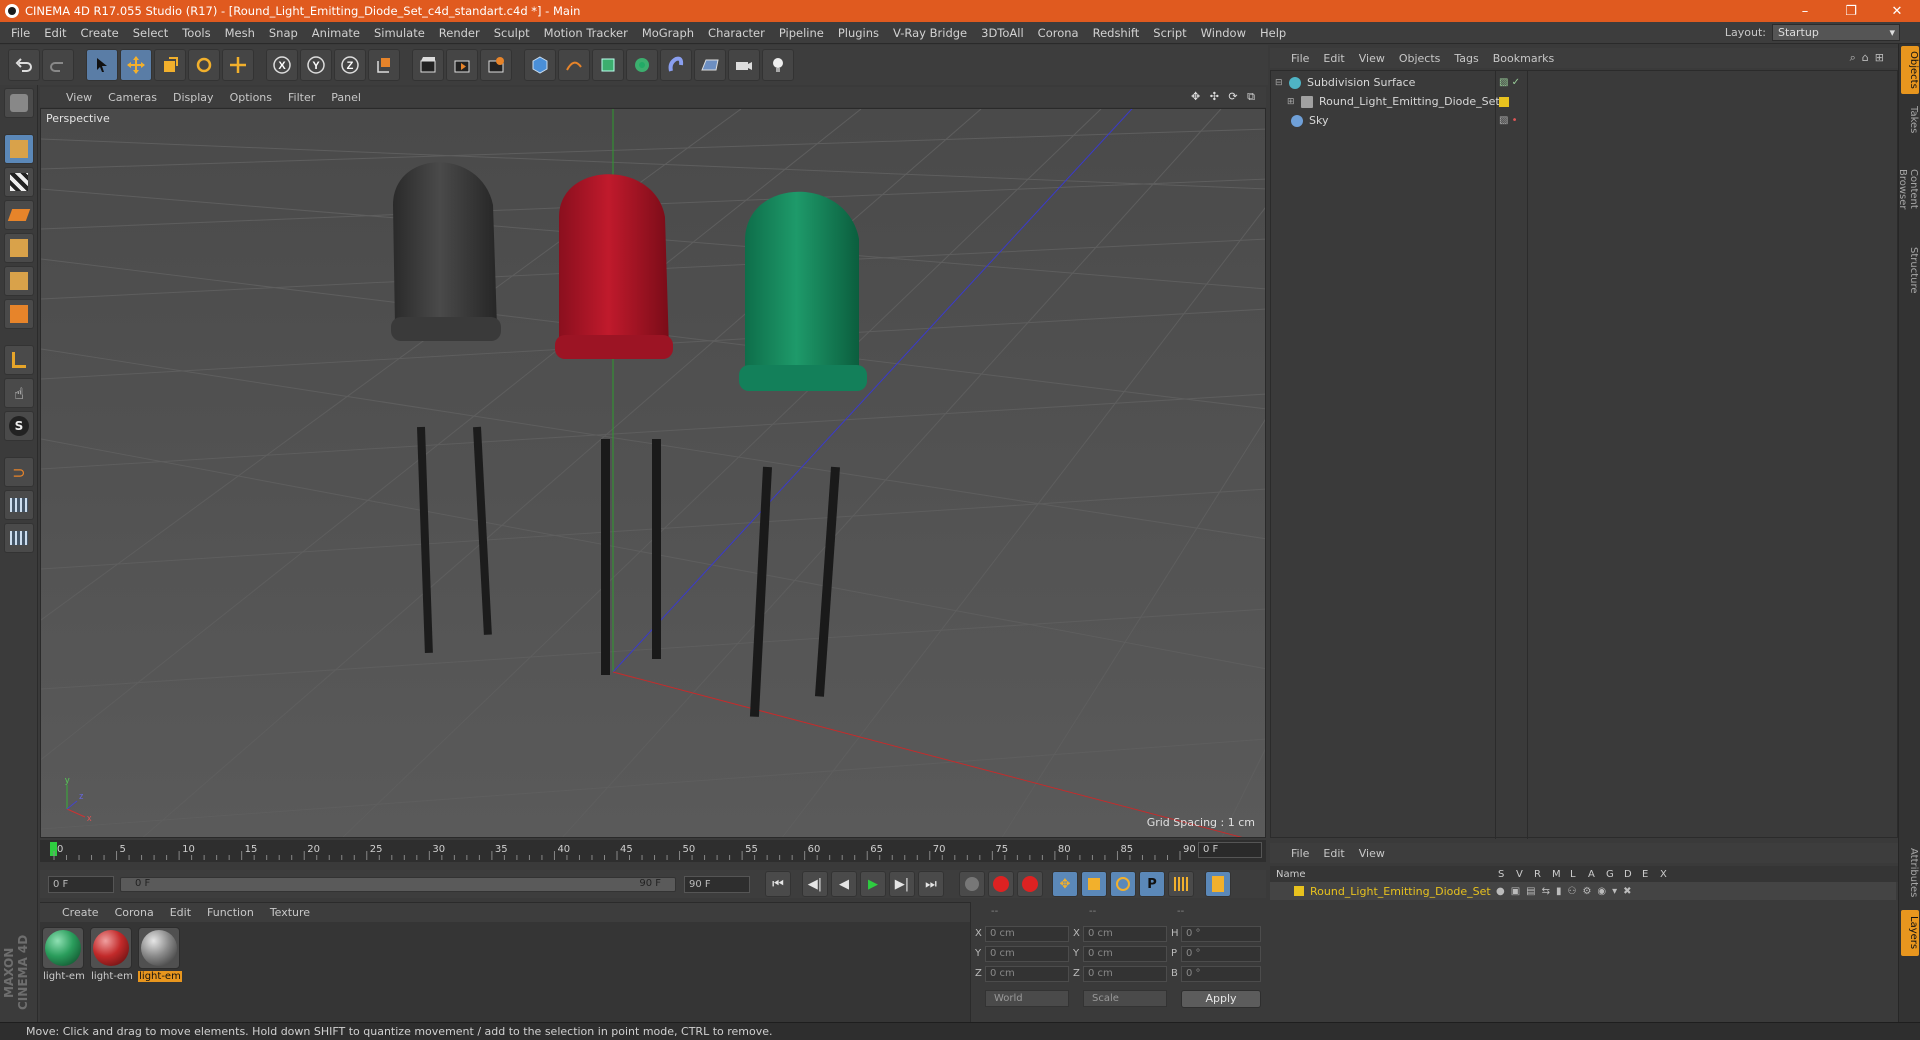 Image resolution: width=1920 pixels, height=1040 pixels. I want to click on menu-redshift: Redshift, so click(1116, 33).